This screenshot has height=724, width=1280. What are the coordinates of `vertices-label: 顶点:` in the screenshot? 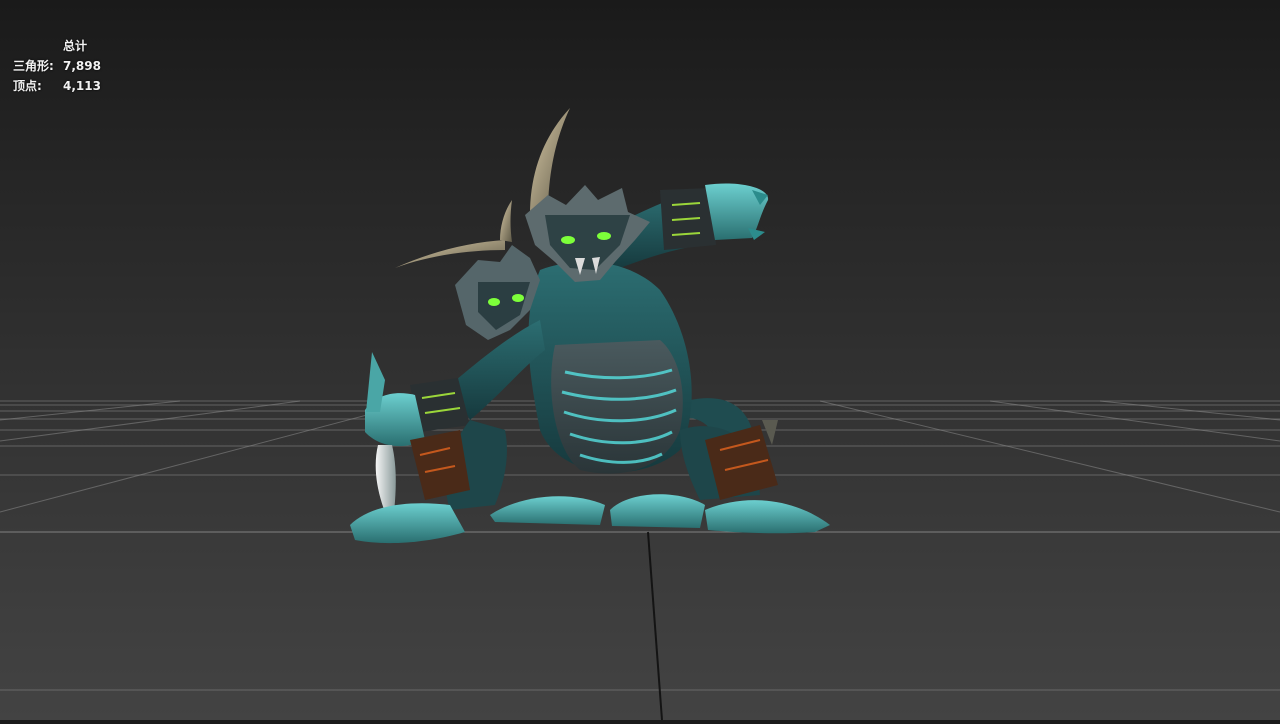 It's located at (27, 86).